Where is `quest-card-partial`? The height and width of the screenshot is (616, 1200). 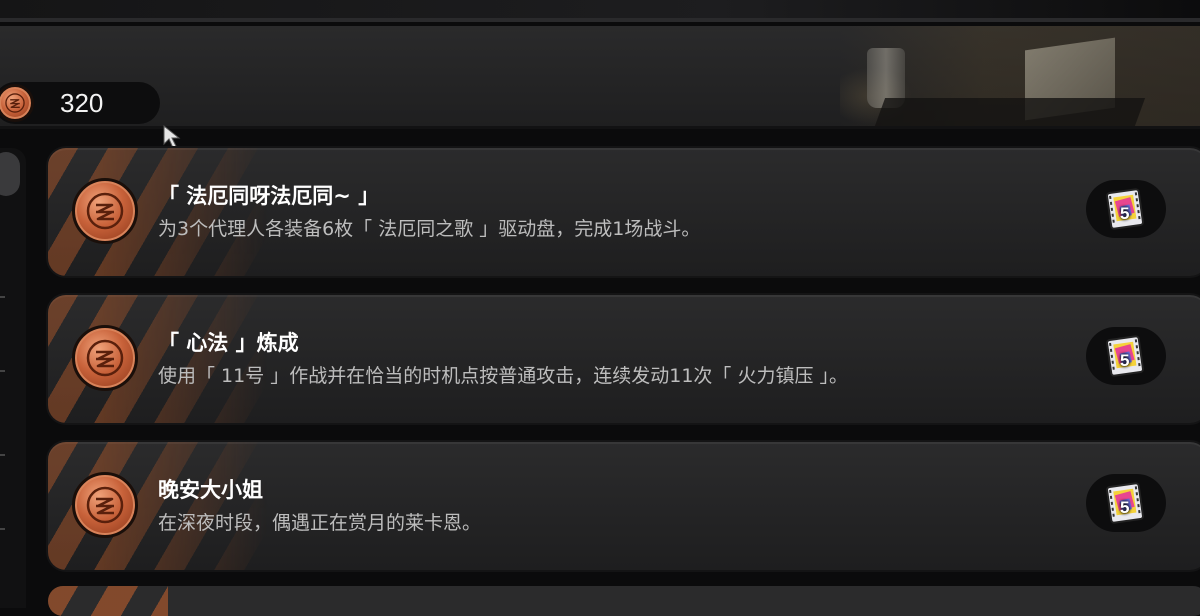
quest-card-partial is located at coordinates (624, 601).